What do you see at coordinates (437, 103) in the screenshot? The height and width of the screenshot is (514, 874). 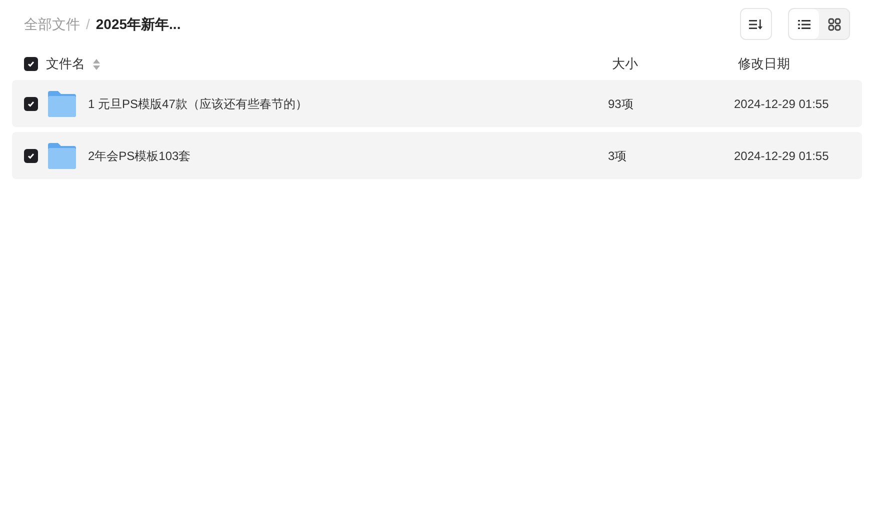 I see `file-row: 1 元旦PS模版47款（应该还有些春节的） 93项 2024-12-29 01:55` at bounding box center [437, 103].